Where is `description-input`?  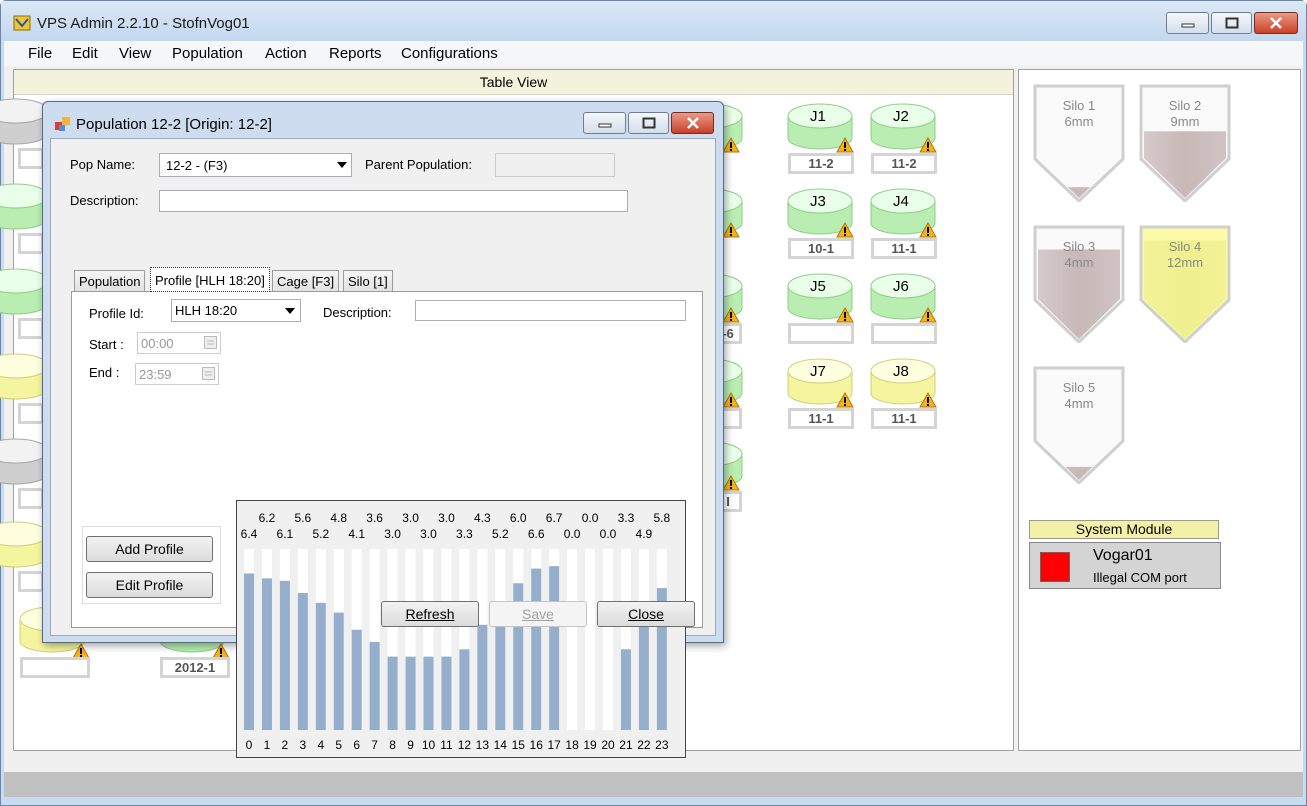
description-input is located at coordinates (393, 201).